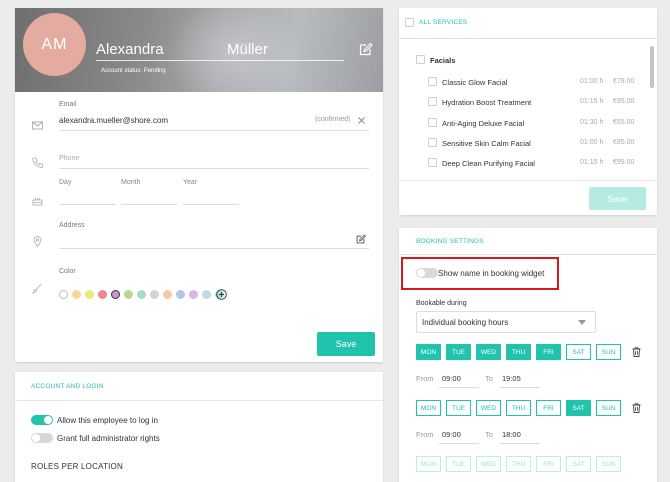 Image resolution: width=670 pixels, height=482 pixels. I want to click on service-duration: 01:30 h, so click(592, 122).